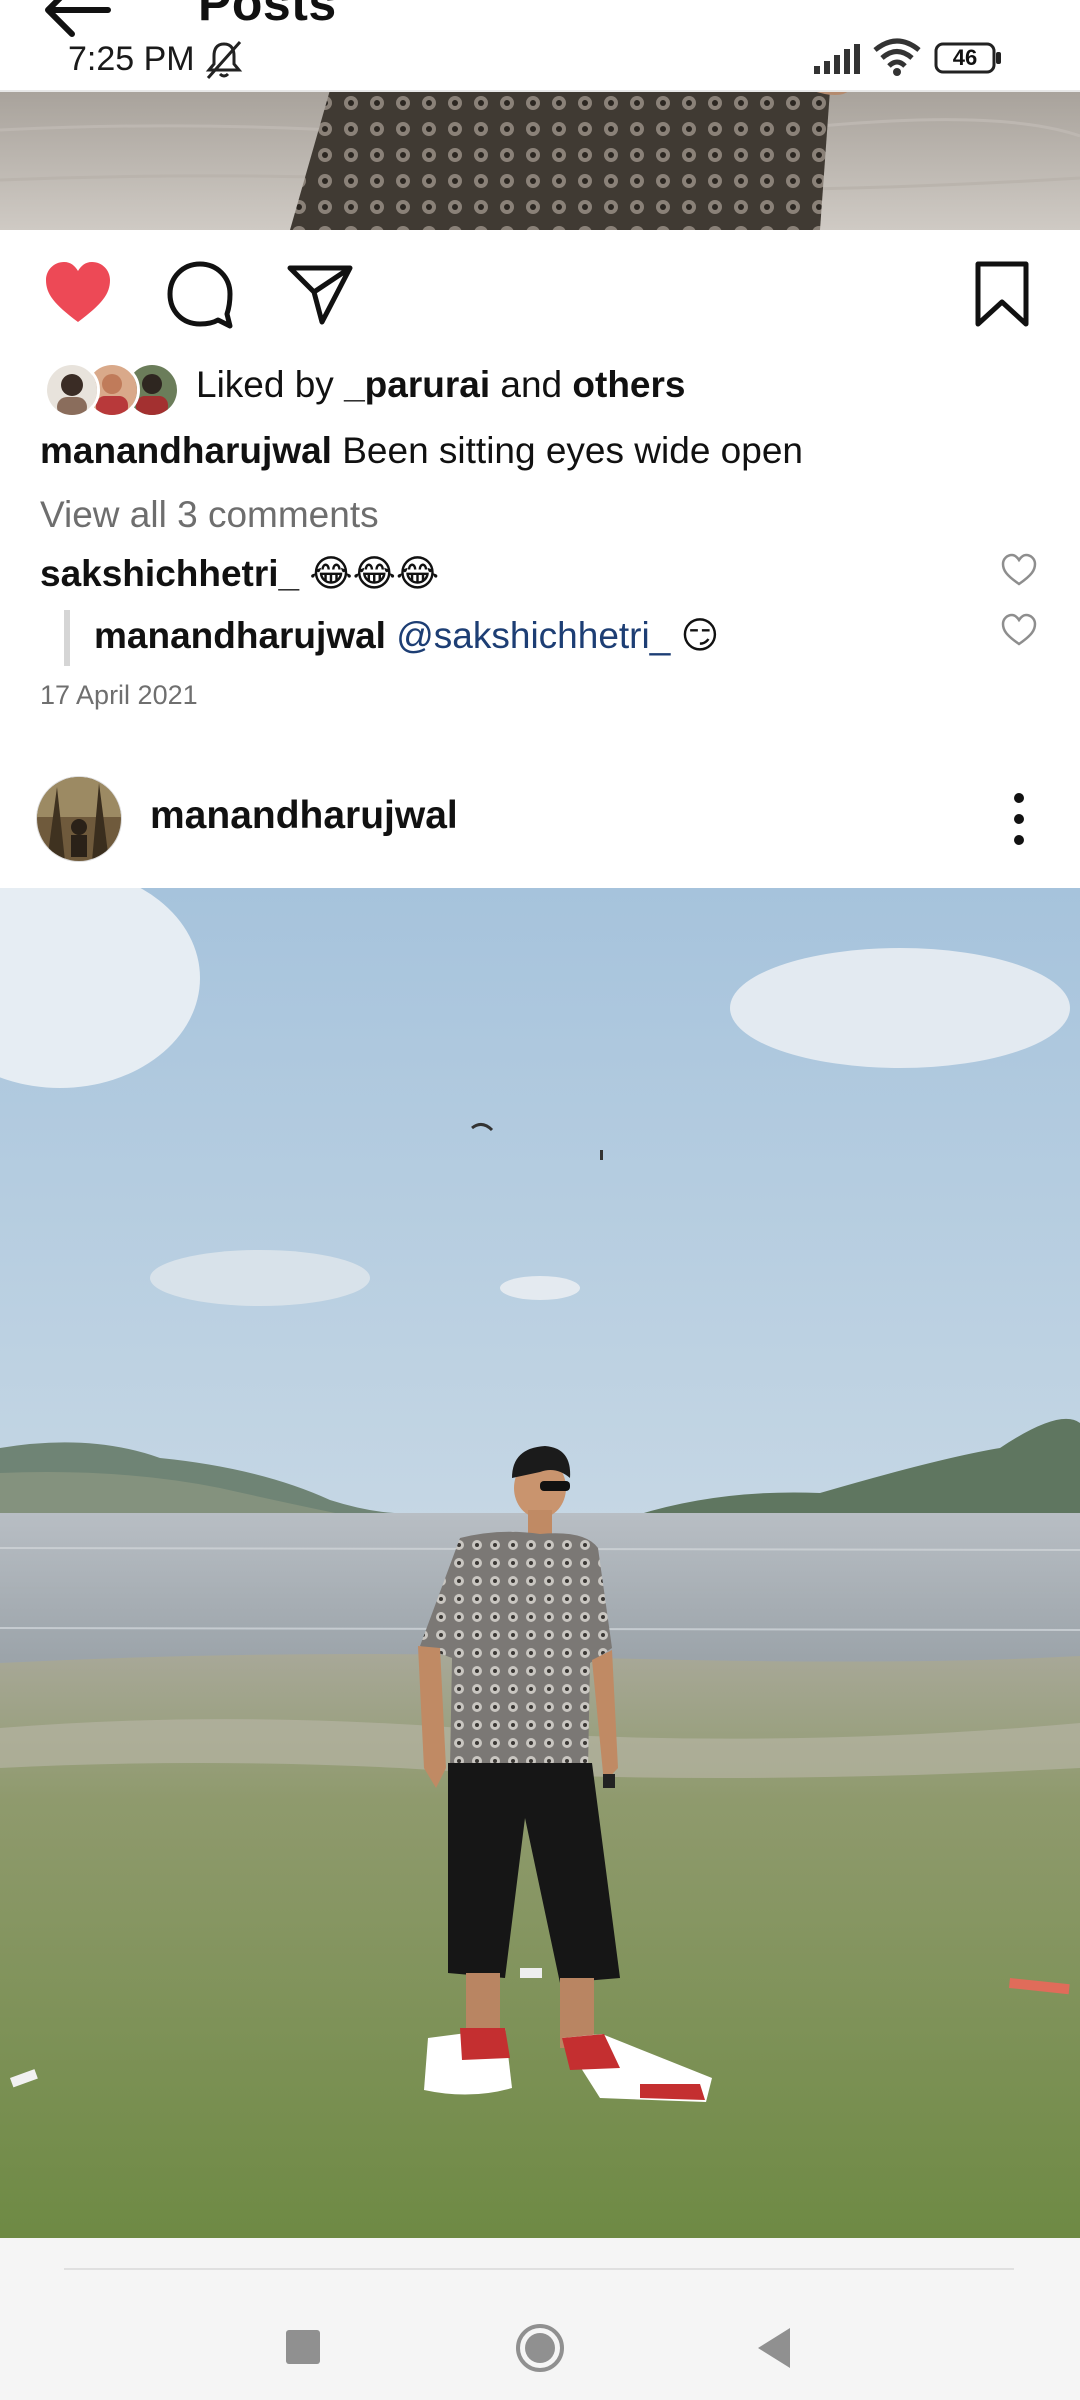  I want to click on save-button, so click(1002, 294).